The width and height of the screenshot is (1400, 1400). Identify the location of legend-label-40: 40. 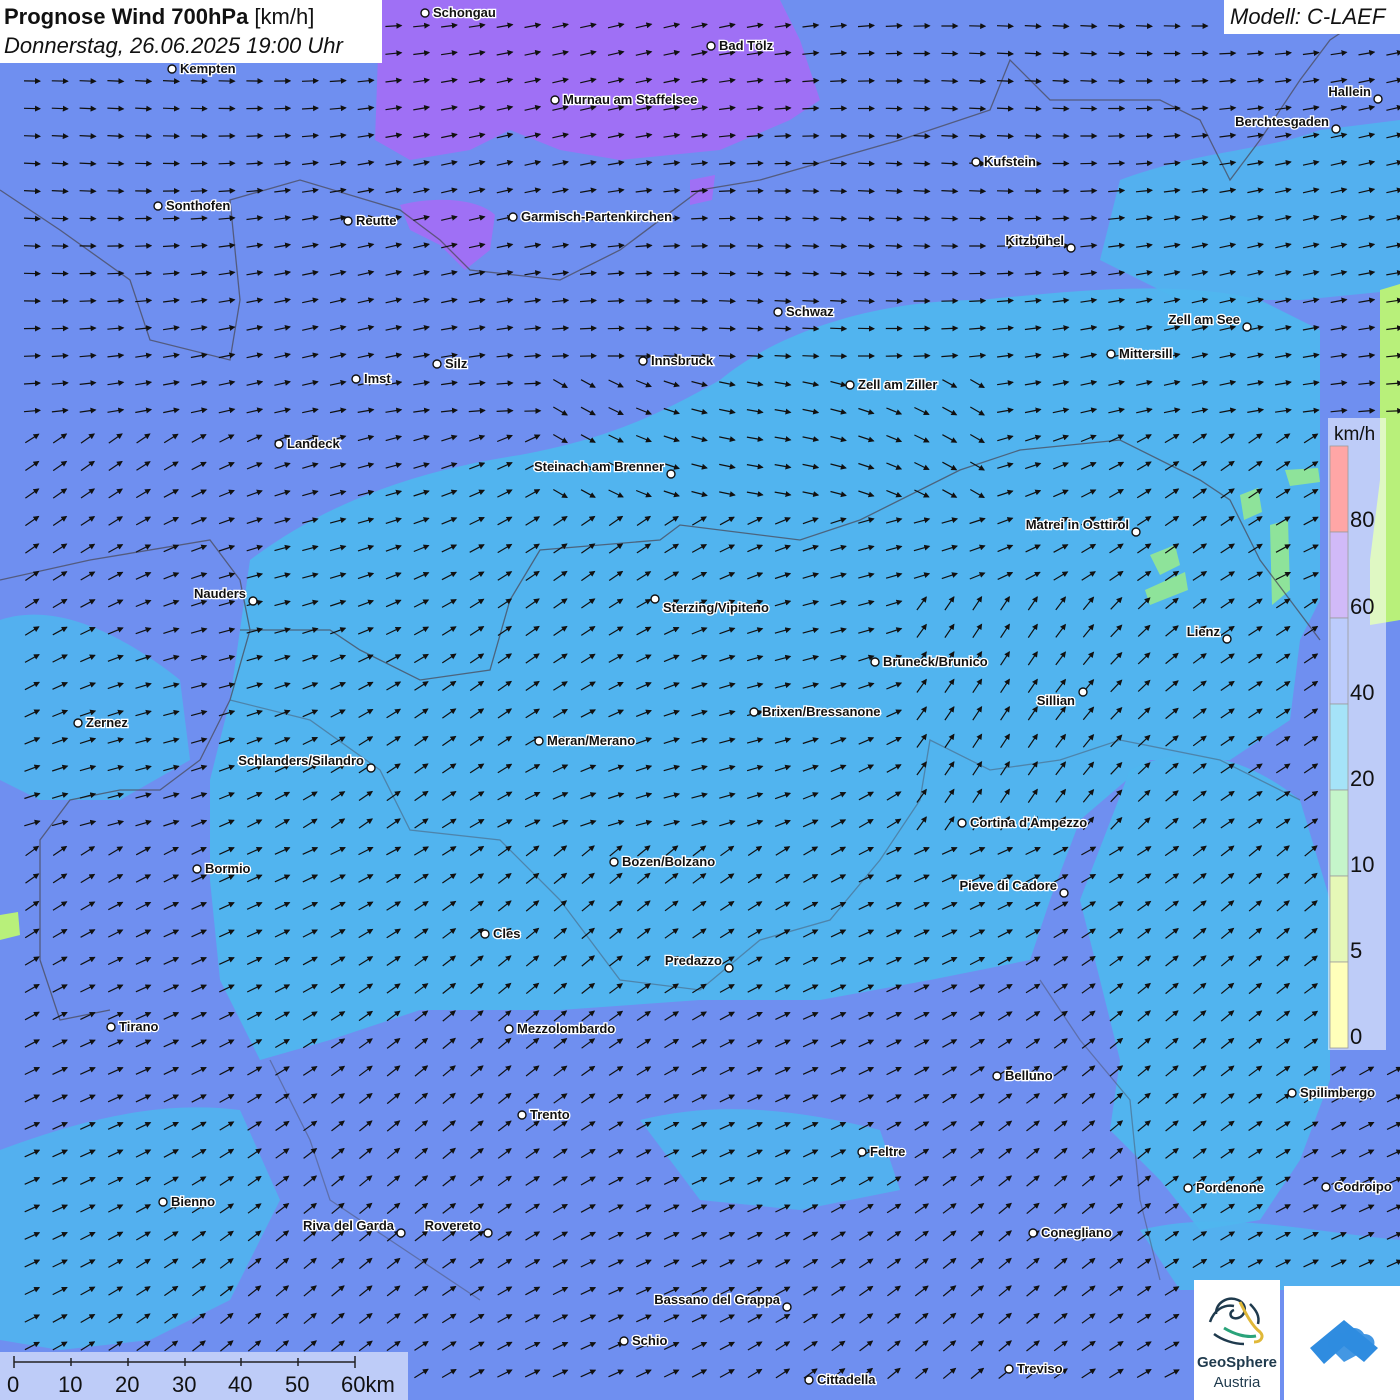
(1362, 692).